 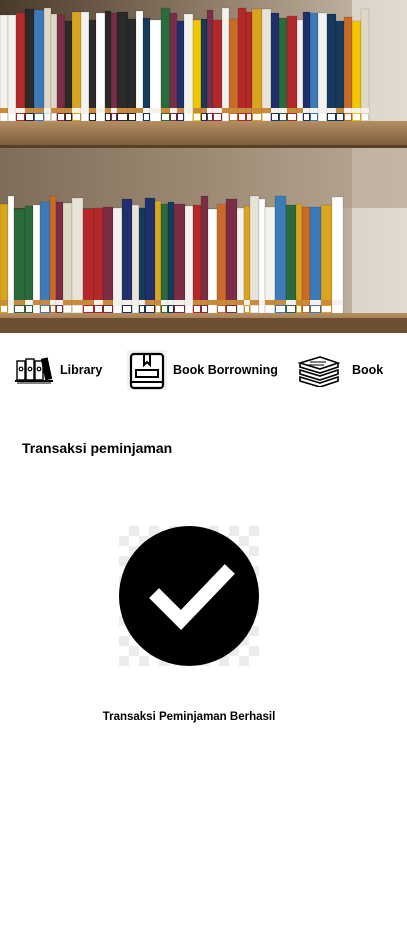 I want to click on book-stack-icon, so click(x=319, y=370).